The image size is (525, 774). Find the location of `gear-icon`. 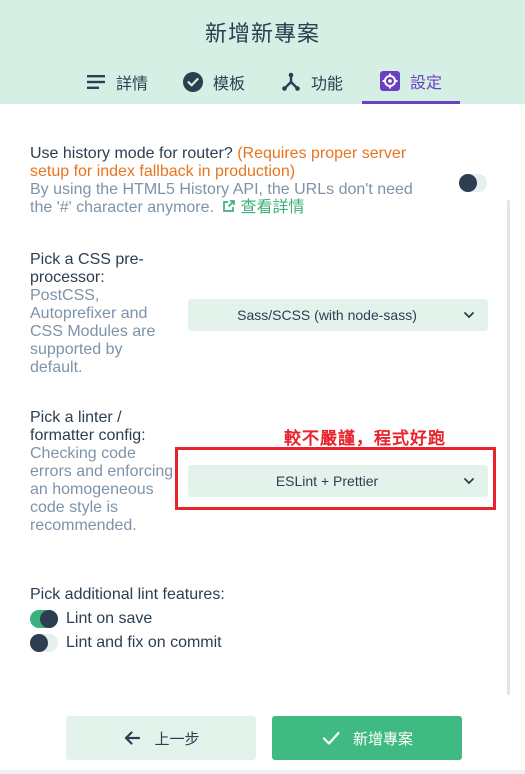

gear-icon is located at coordinates (390, 80).